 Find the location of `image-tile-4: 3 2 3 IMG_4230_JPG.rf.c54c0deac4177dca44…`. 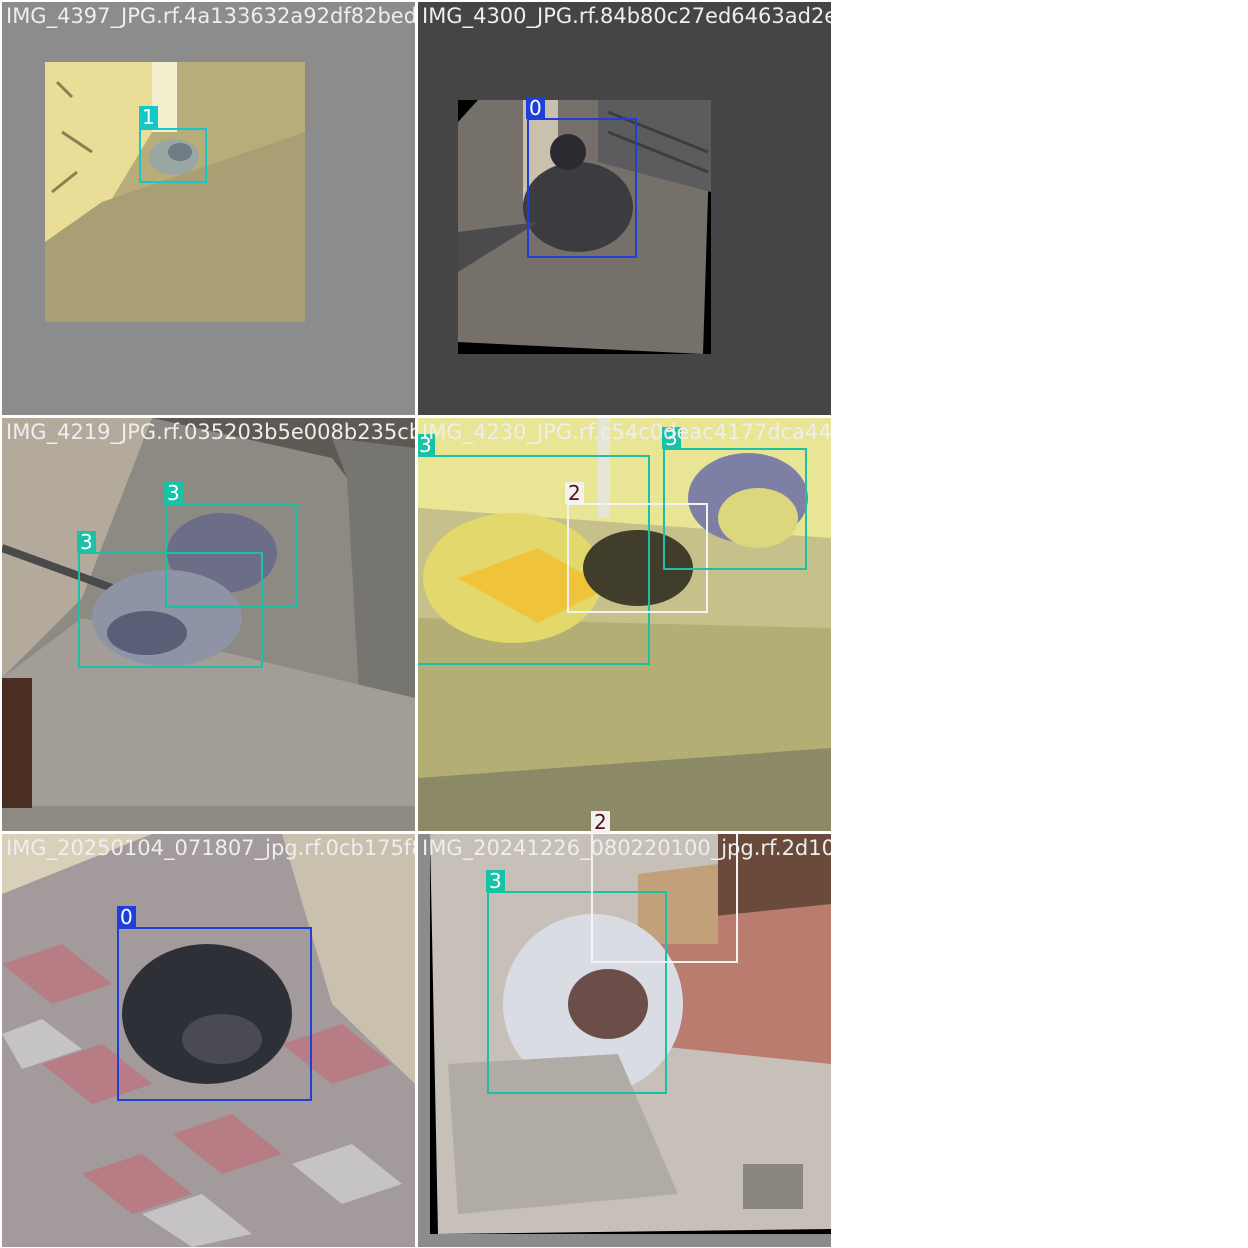

image-tile-4: 3 2 3 IMG_4230_JPG.rf.c54c0deac4177dca44… is located at coordinates (624, 624).